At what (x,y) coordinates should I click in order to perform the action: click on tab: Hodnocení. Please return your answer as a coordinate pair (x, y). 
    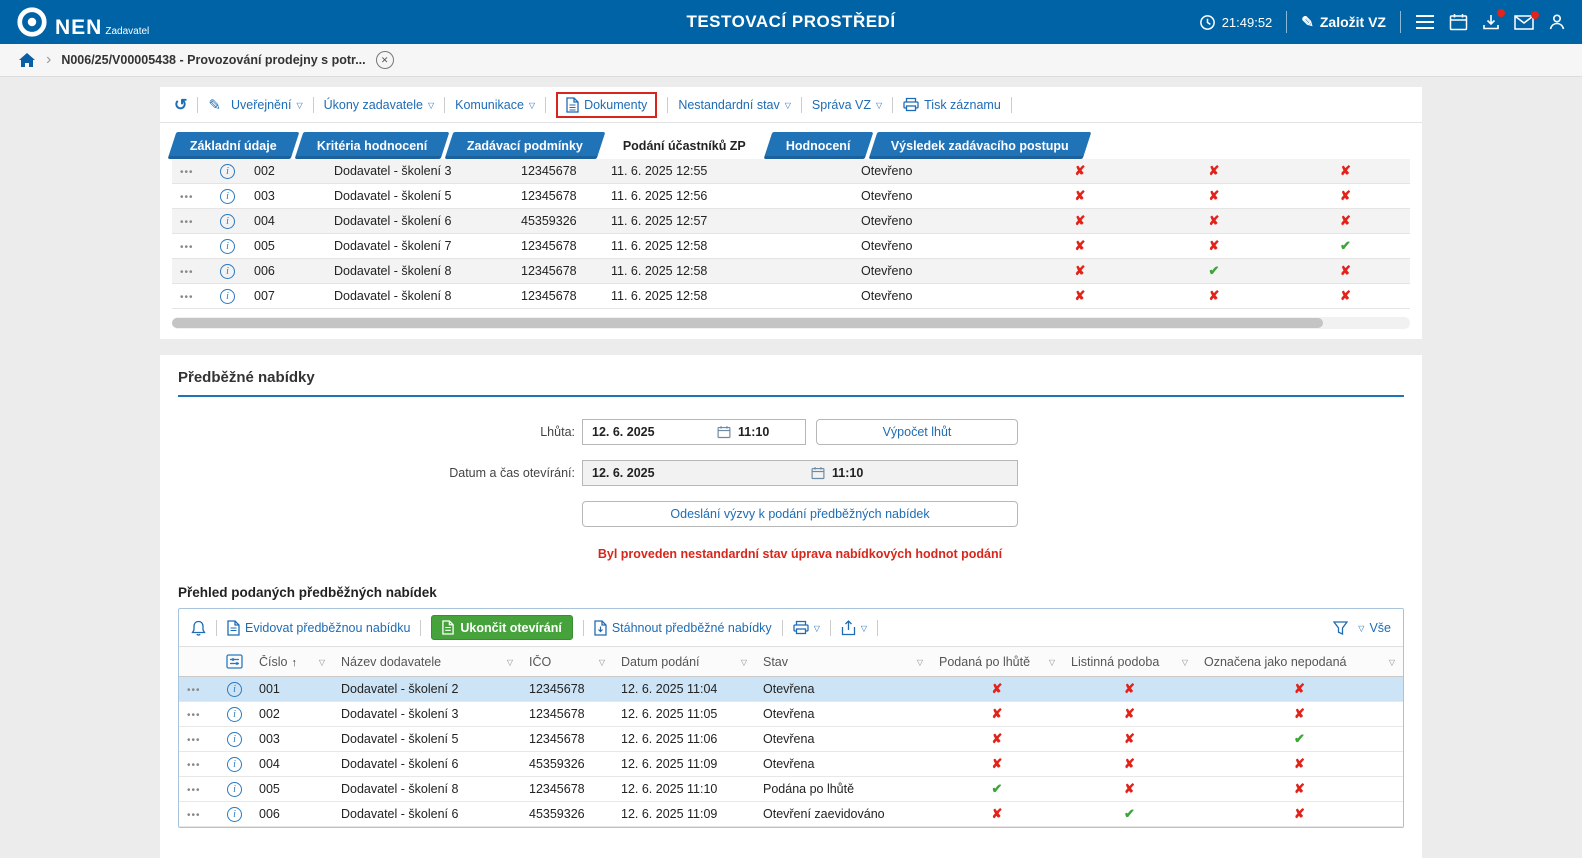
    Looking at the image, I should click on (818, 145).